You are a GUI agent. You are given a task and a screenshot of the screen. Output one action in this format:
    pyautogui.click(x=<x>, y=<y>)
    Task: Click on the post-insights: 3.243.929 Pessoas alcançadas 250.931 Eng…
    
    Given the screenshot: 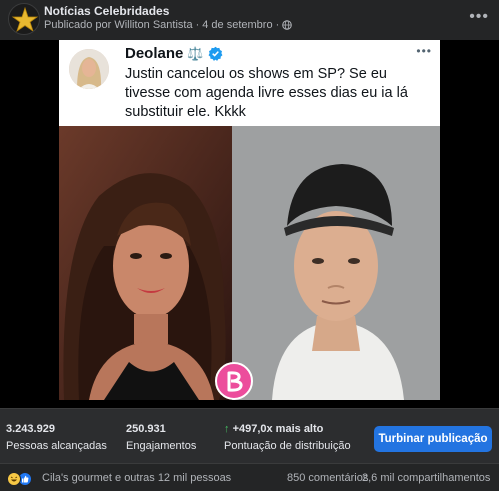 What is the action you would take?
    pyautogui.click(x=249, y=435)
    